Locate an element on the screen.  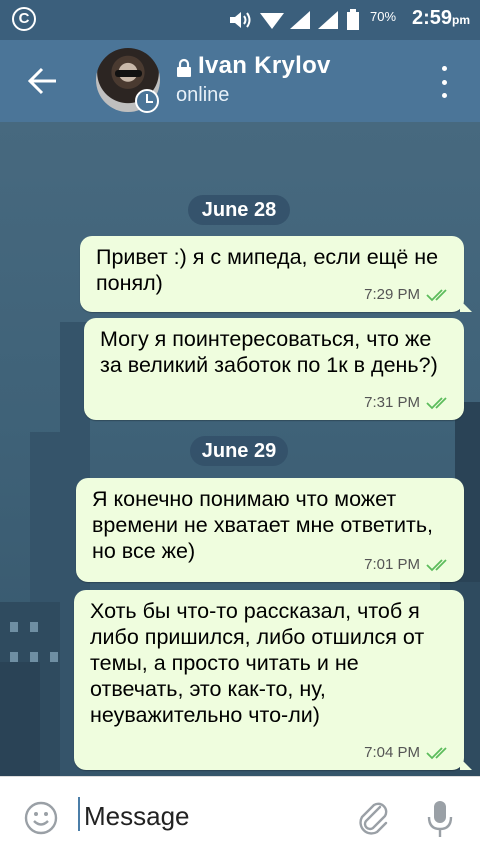
background-building is located at coordinates (20, 719).